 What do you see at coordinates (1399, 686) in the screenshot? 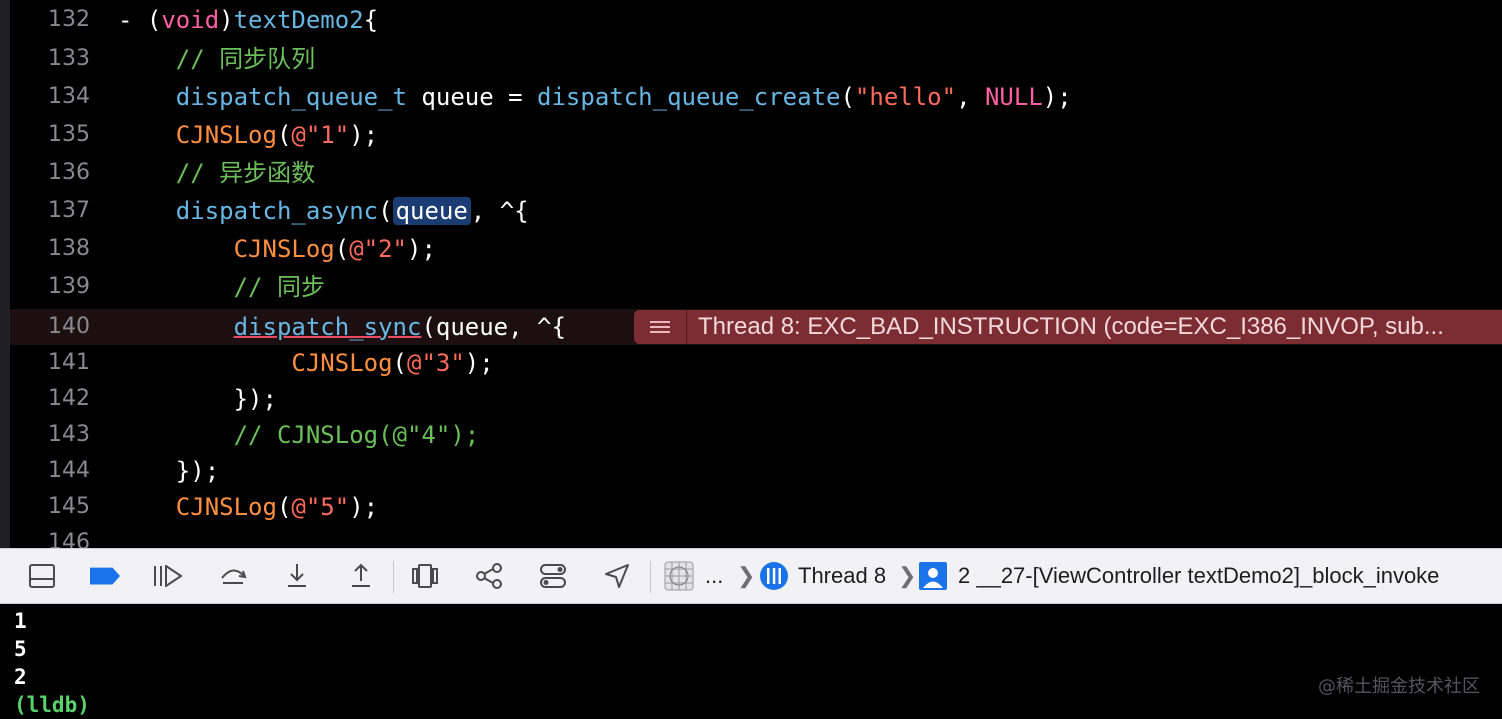
I see `watermark: @稀土掘金技术社区` at bounding box center [1399, 686].